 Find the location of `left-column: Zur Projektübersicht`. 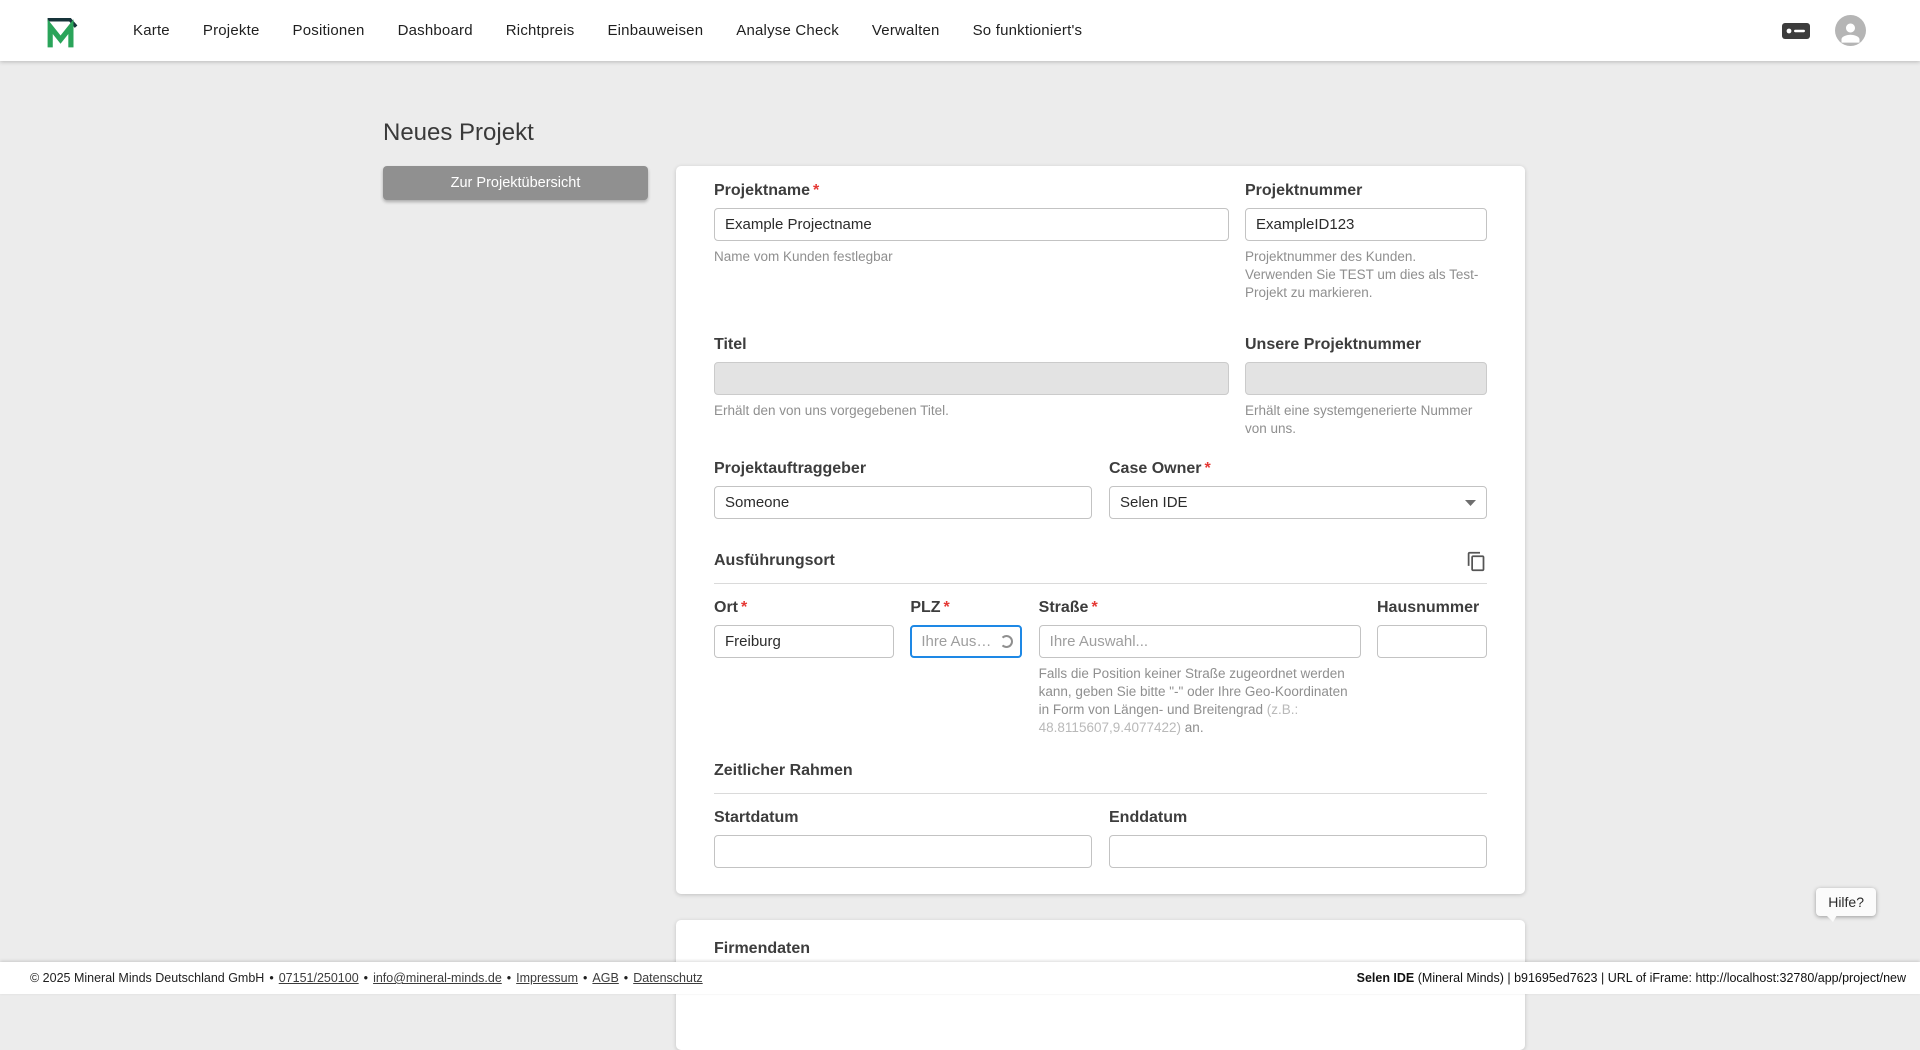

left-column: Zur Projektübersicht is located at coordinates (529, 183).